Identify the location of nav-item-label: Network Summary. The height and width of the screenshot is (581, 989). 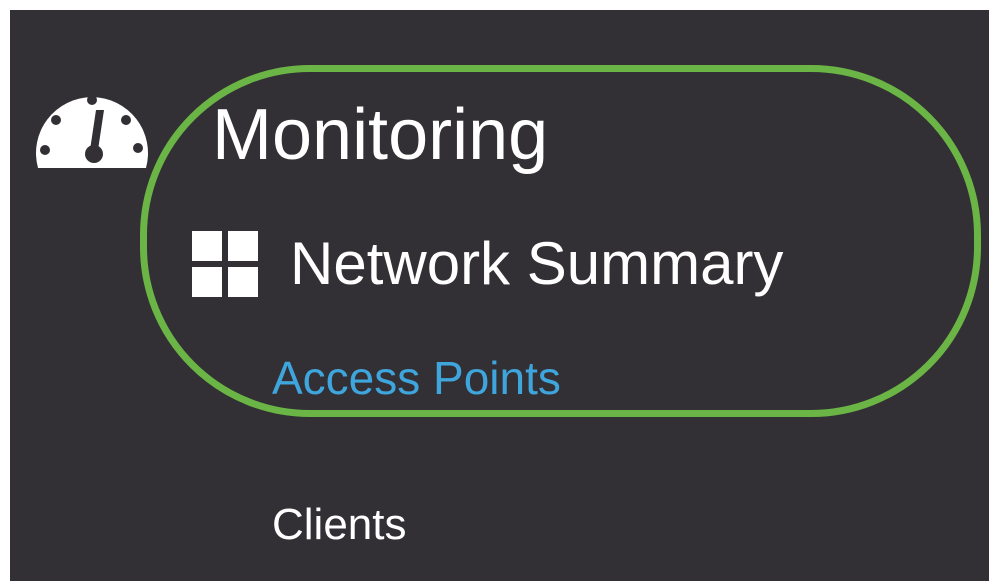
(537, 263).